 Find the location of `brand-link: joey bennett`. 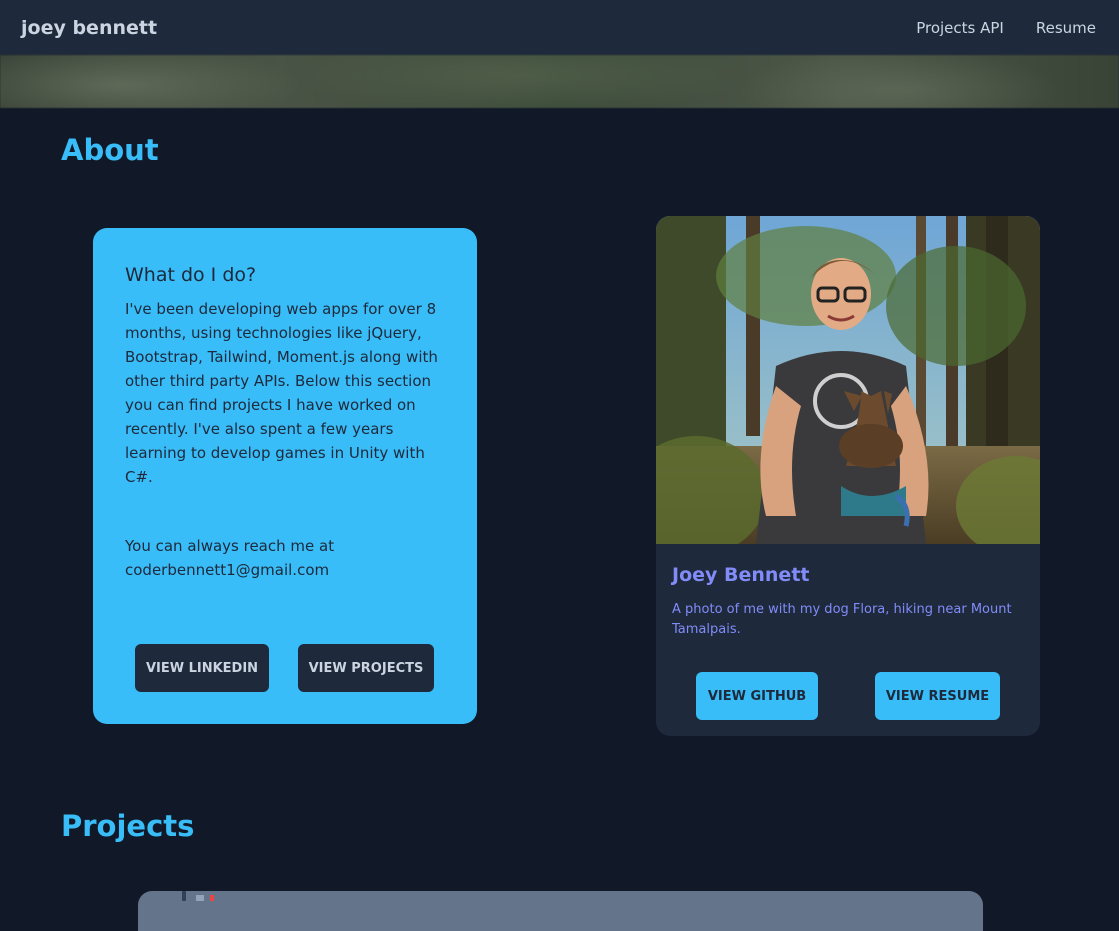

brand-link: joey bennett is located at coordinates (89, 28).